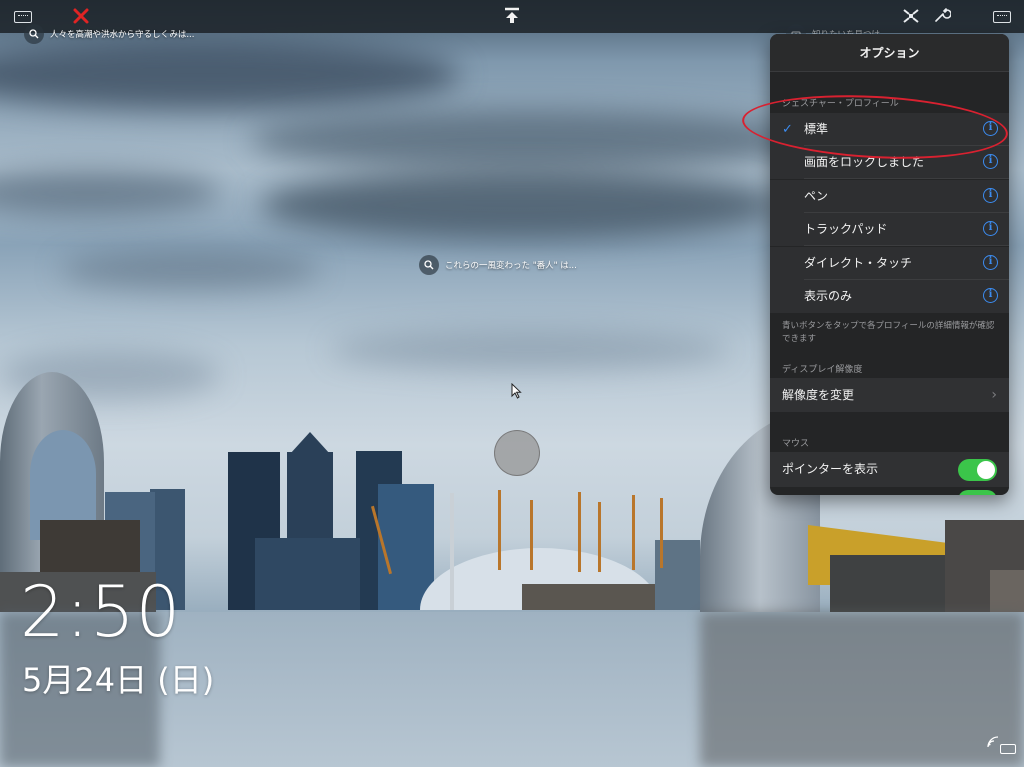 This screenshot has width=1024, height=767. Describe the element at coordinates (888, 332) in the screenshot. I see `profile-help-note: 青いボタンをタップで各プロフィールの詳細情報が確認できます` at that location.